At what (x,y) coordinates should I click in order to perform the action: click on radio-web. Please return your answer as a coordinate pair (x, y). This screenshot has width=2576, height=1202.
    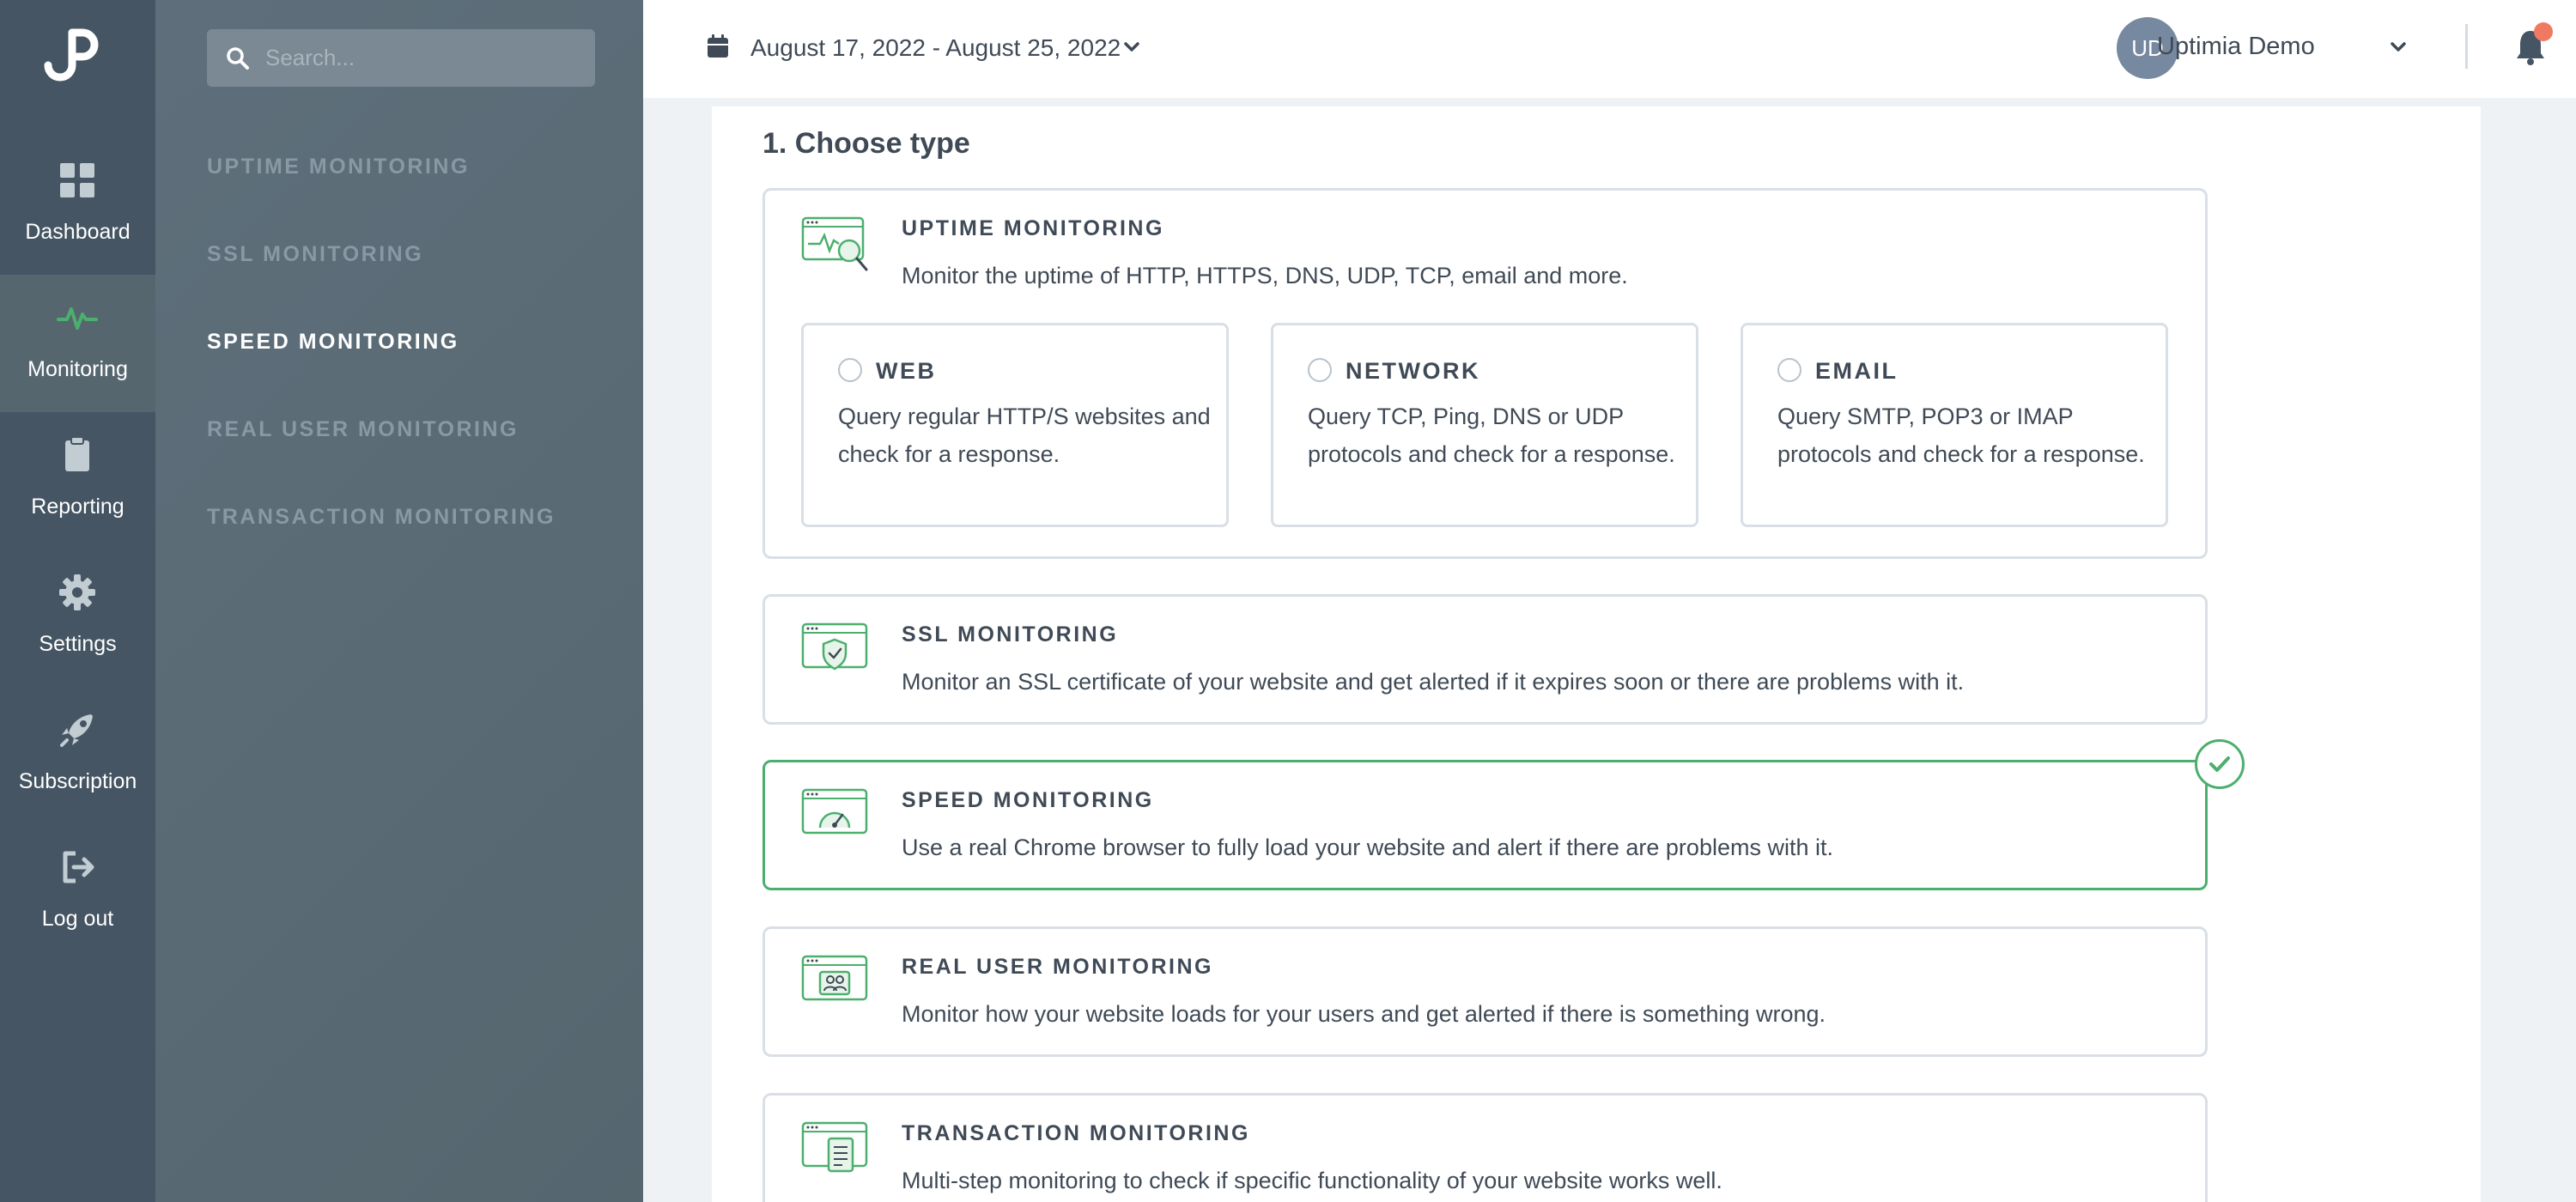
    Looking at the image, I should click on (850, 370).